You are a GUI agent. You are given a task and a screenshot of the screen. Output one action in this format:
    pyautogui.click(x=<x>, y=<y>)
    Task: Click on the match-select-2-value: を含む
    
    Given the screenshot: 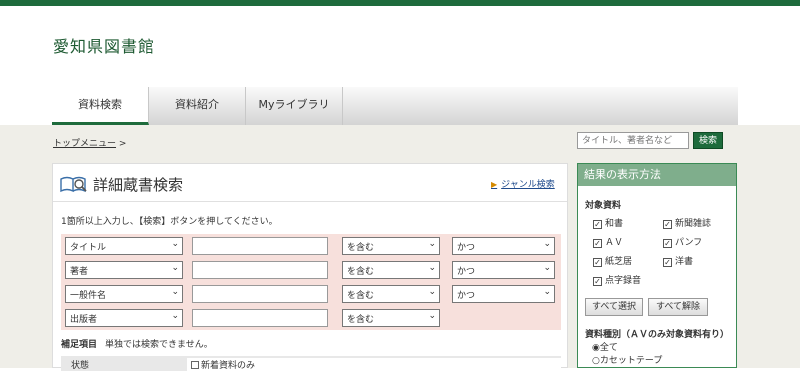 What is the action you would take?
    pyautogui.click(x=361, y=272)
    